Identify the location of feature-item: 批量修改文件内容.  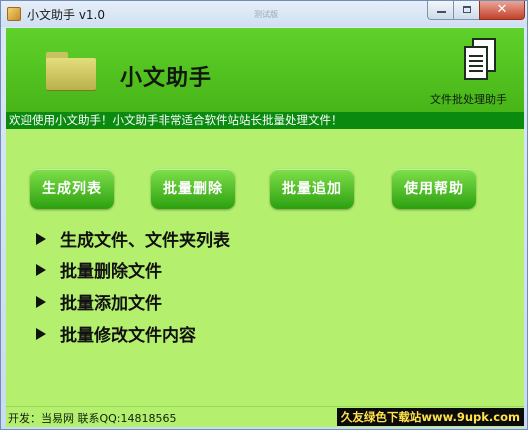
(116, 336).